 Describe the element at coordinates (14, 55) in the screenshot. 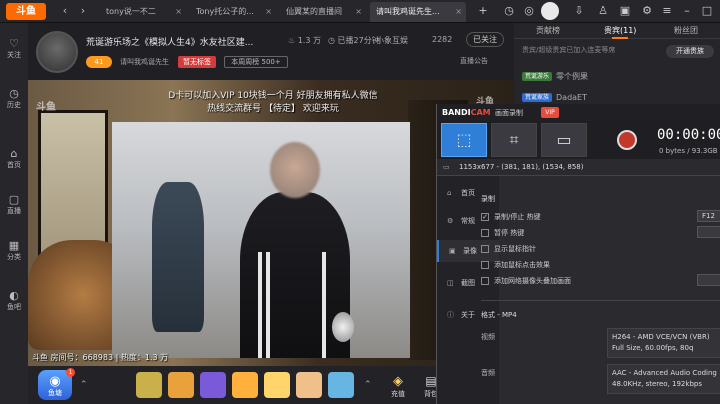

I see `sidebar-item-label: 关注` at that location.